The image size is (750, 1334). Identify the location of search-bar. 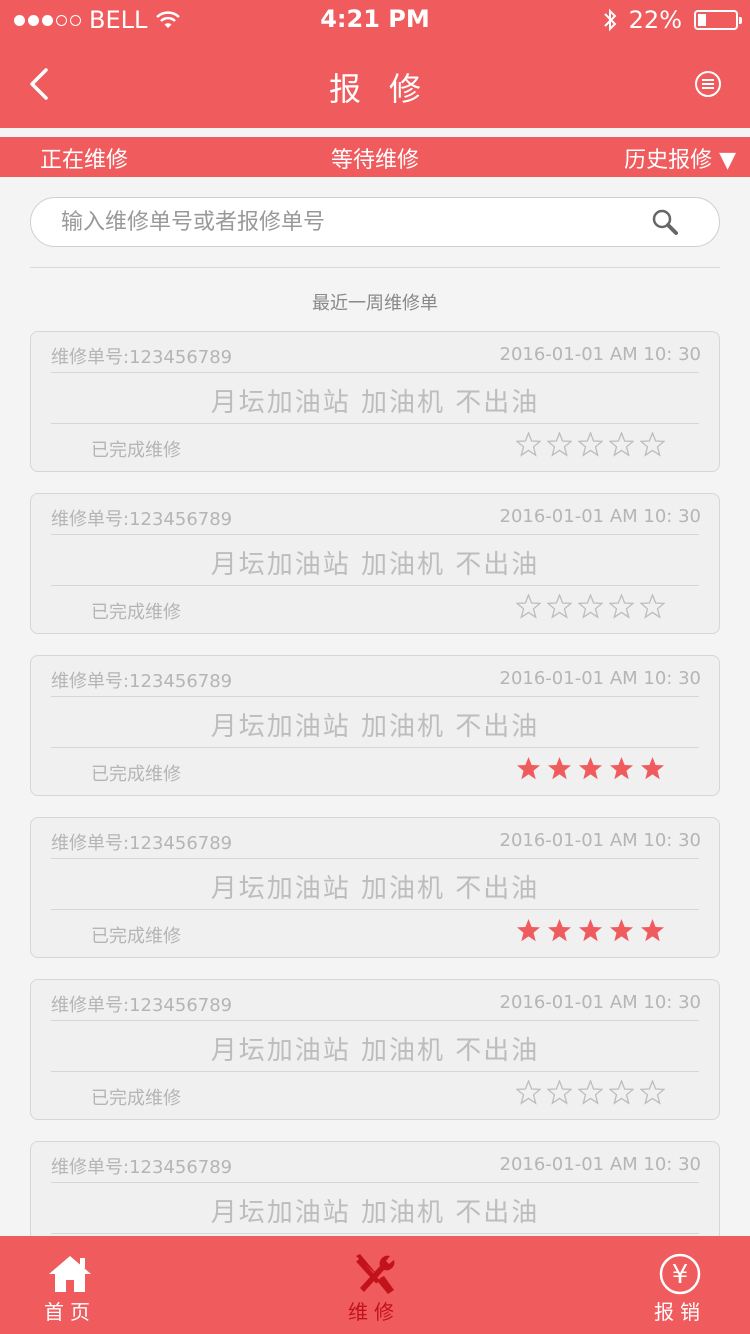
(375, 222).